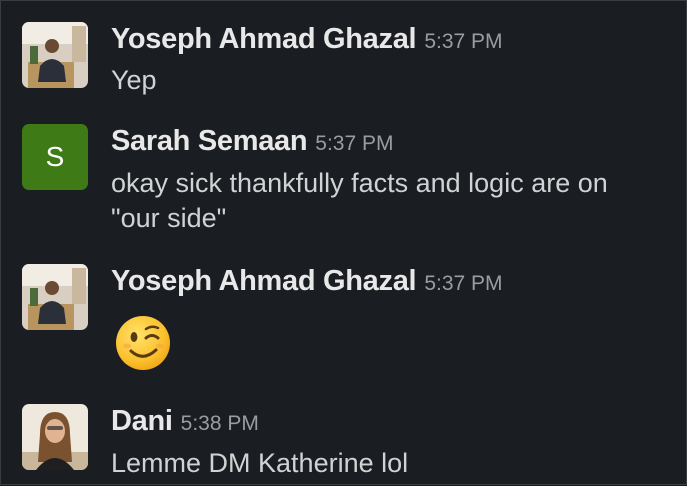 The width and height of the screenshot is (687, 486). I want to click on timestamp: 5:38 PM, so click(220, 423).